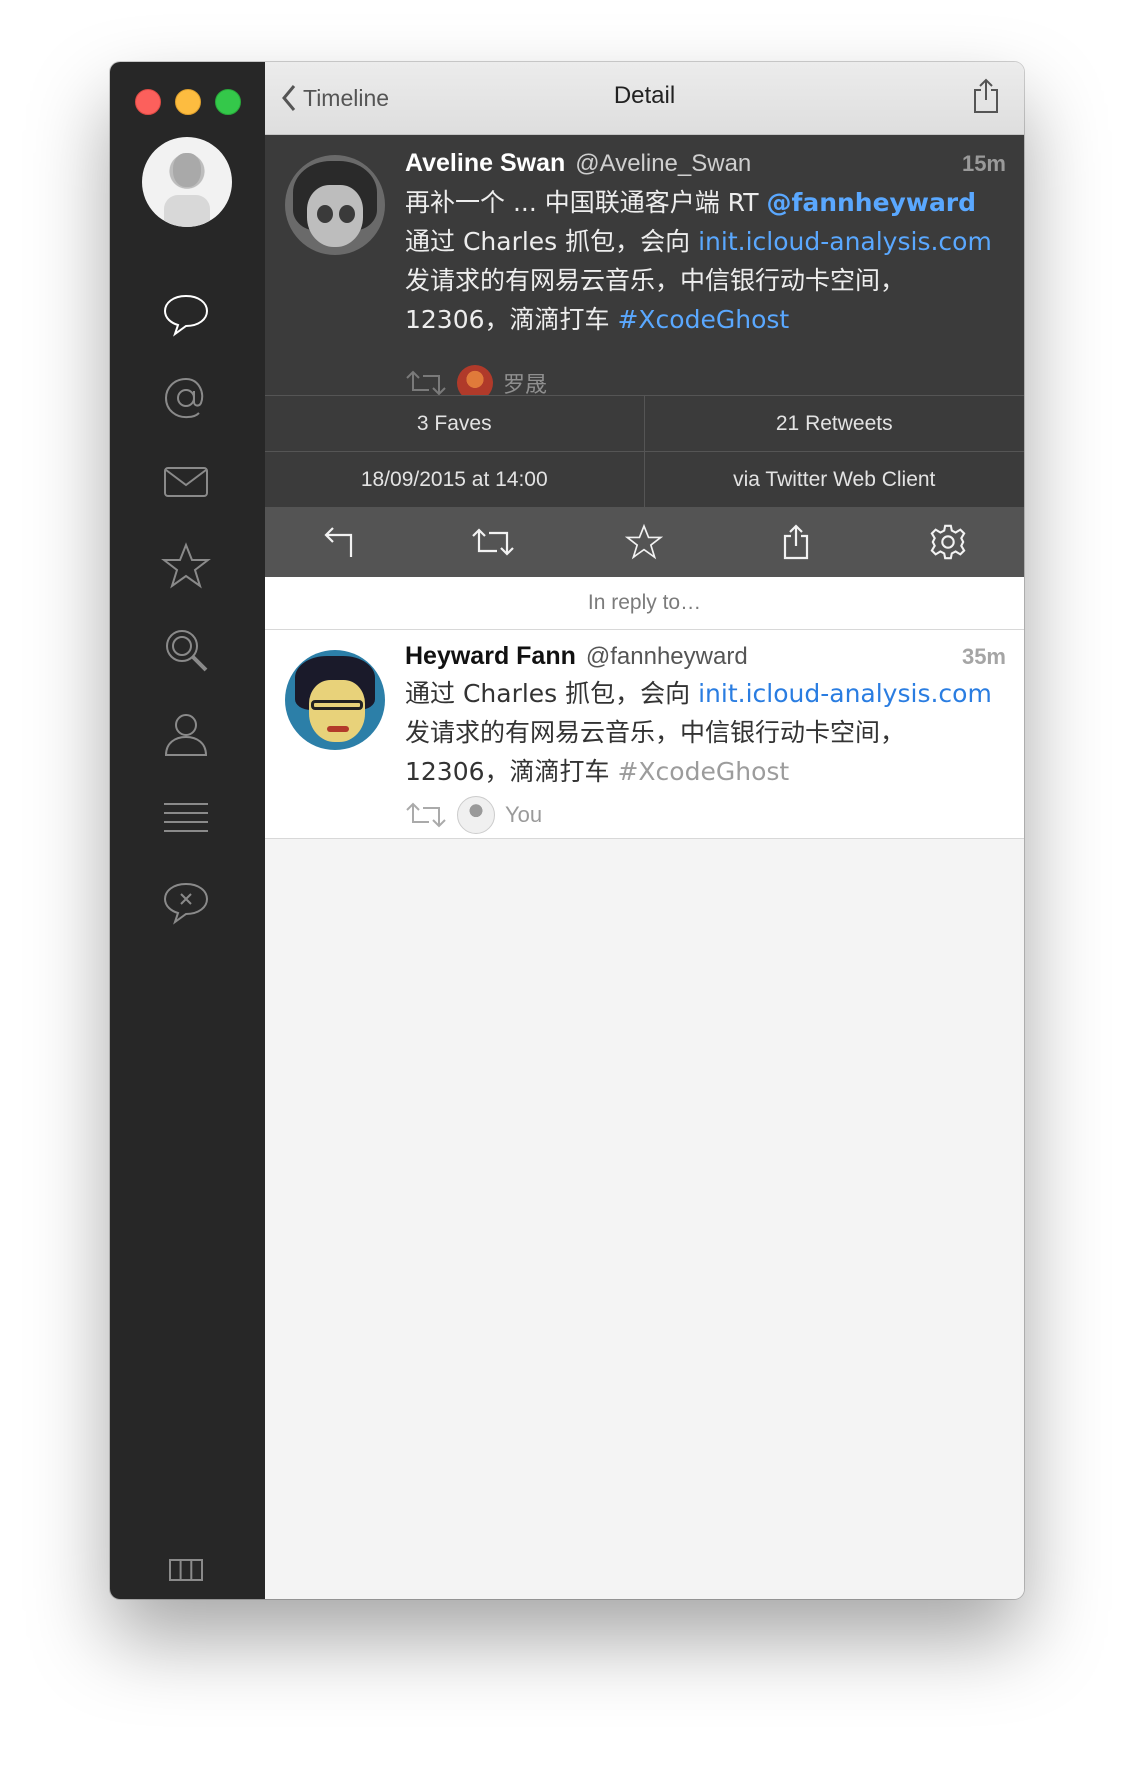  I want to click on retweeter-avatar, so click(476, 815).